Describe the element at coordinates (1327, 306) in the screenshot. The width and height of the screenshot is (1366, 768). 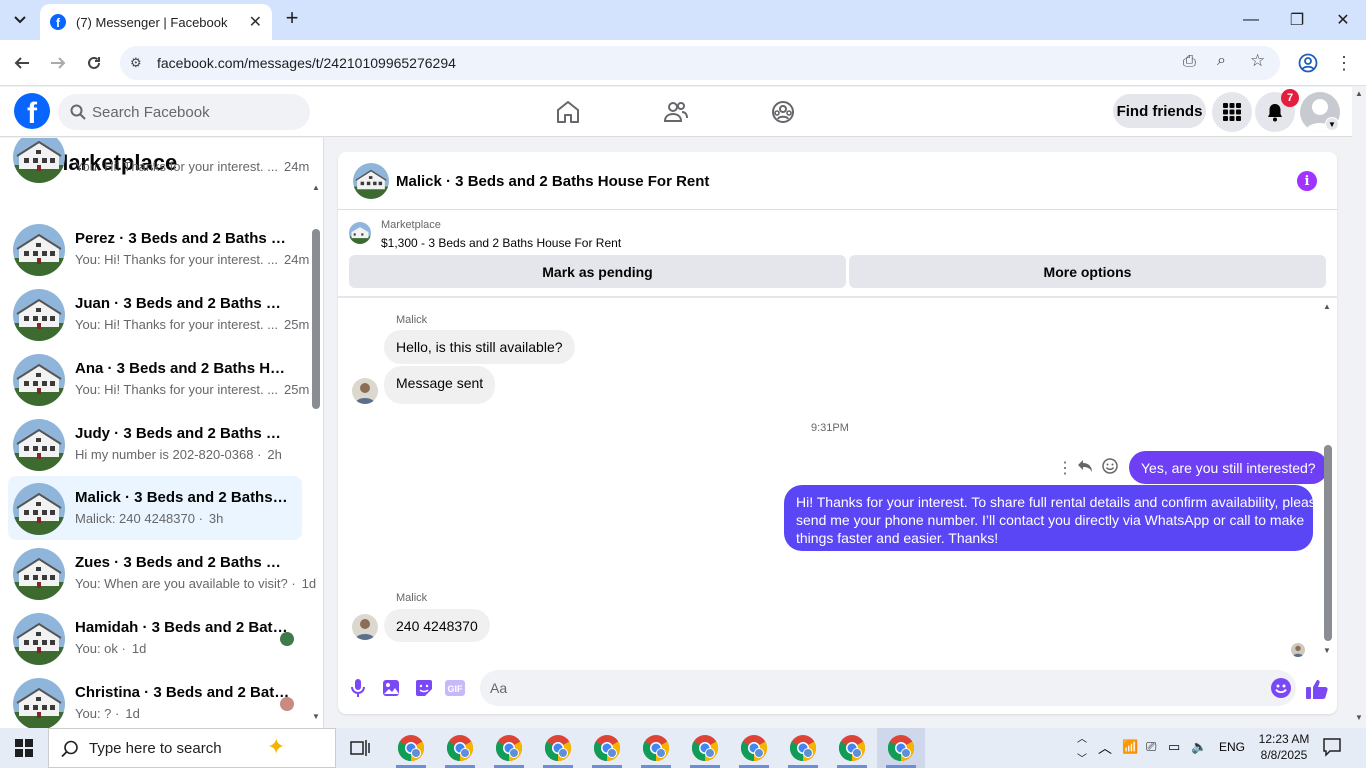
I see `chat-scroll-up-arrow-icon: ▲` at that location.